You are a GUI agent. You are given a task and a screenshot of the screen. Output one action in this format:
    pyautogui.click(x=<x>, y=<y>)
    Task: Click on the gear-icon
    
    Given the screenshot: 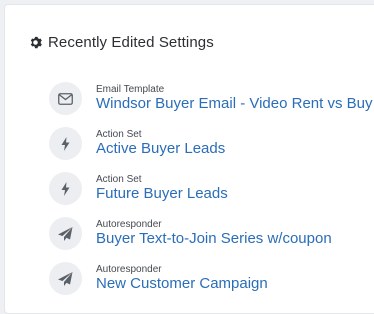 What is the action you would take?
    pyautogui.click(x=35, y=42)
    